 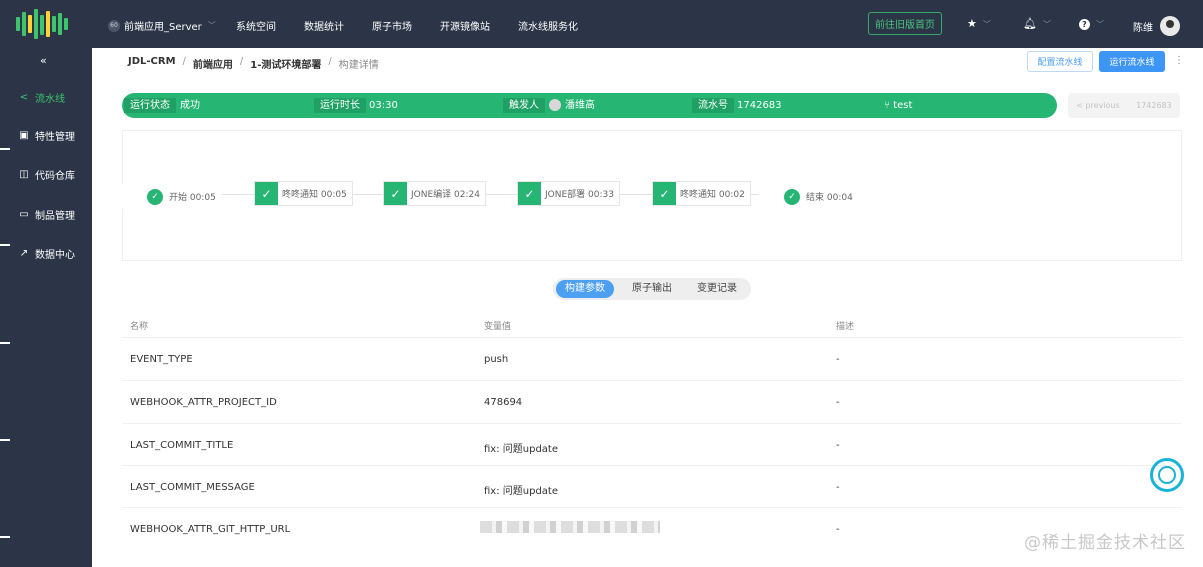 I want to click on pipeline-number-label: 流水号, so click(x=713, y=105).